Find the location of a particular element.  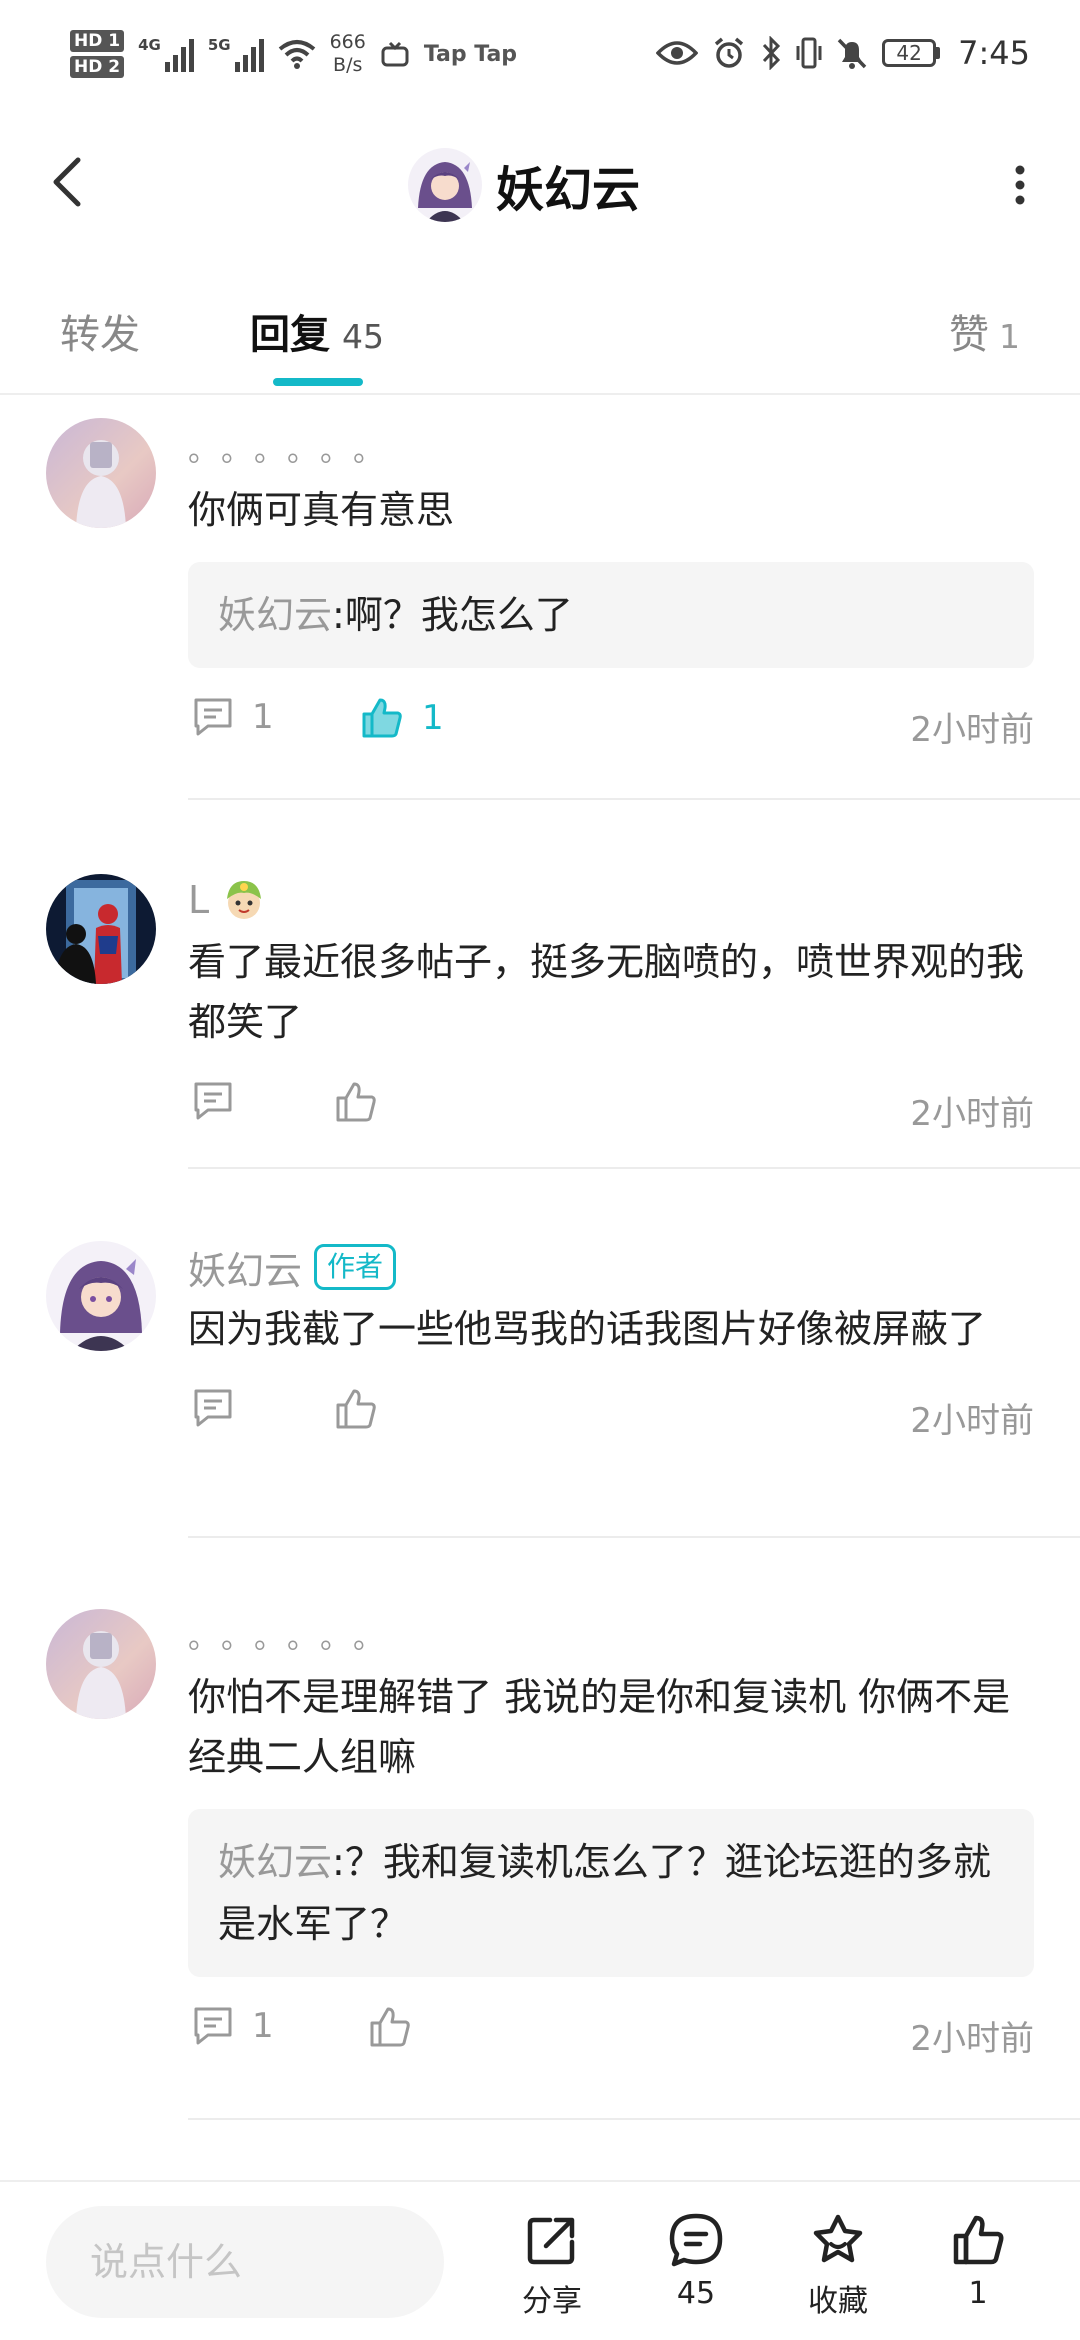

bottom-bar: 说点什么 分享 45 收藏 1 is located at coordinates (540, 2260).